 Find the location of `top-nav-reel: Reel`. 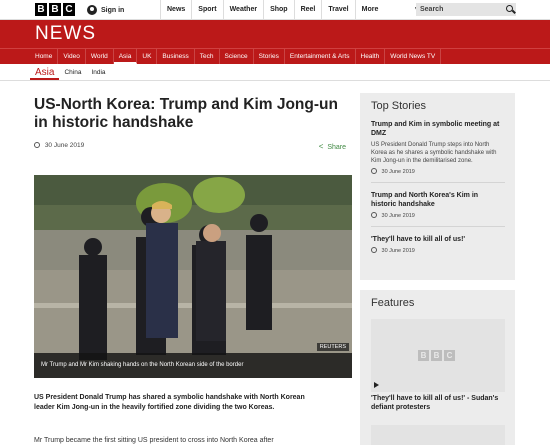

top-nav-reel: Reel is located at coordinates (307, 10).